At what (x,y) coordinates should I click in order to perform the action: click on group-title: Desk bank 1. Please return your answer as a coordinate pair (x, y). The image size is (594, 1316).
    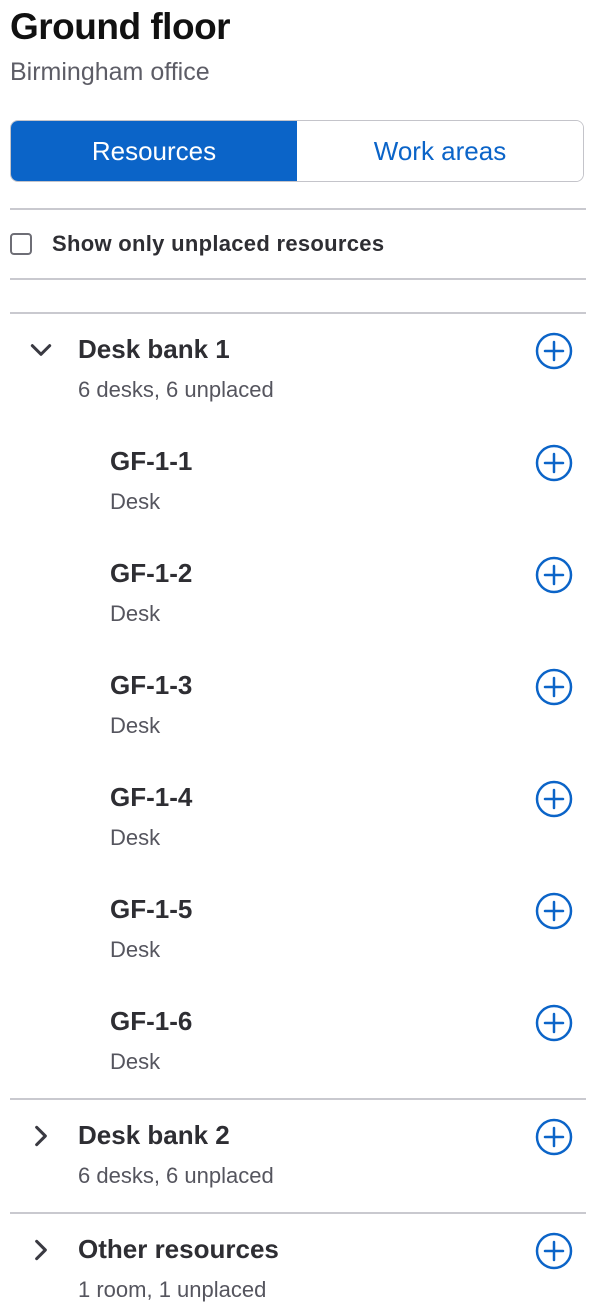
    Looking at the image, I should click on (154, 349).